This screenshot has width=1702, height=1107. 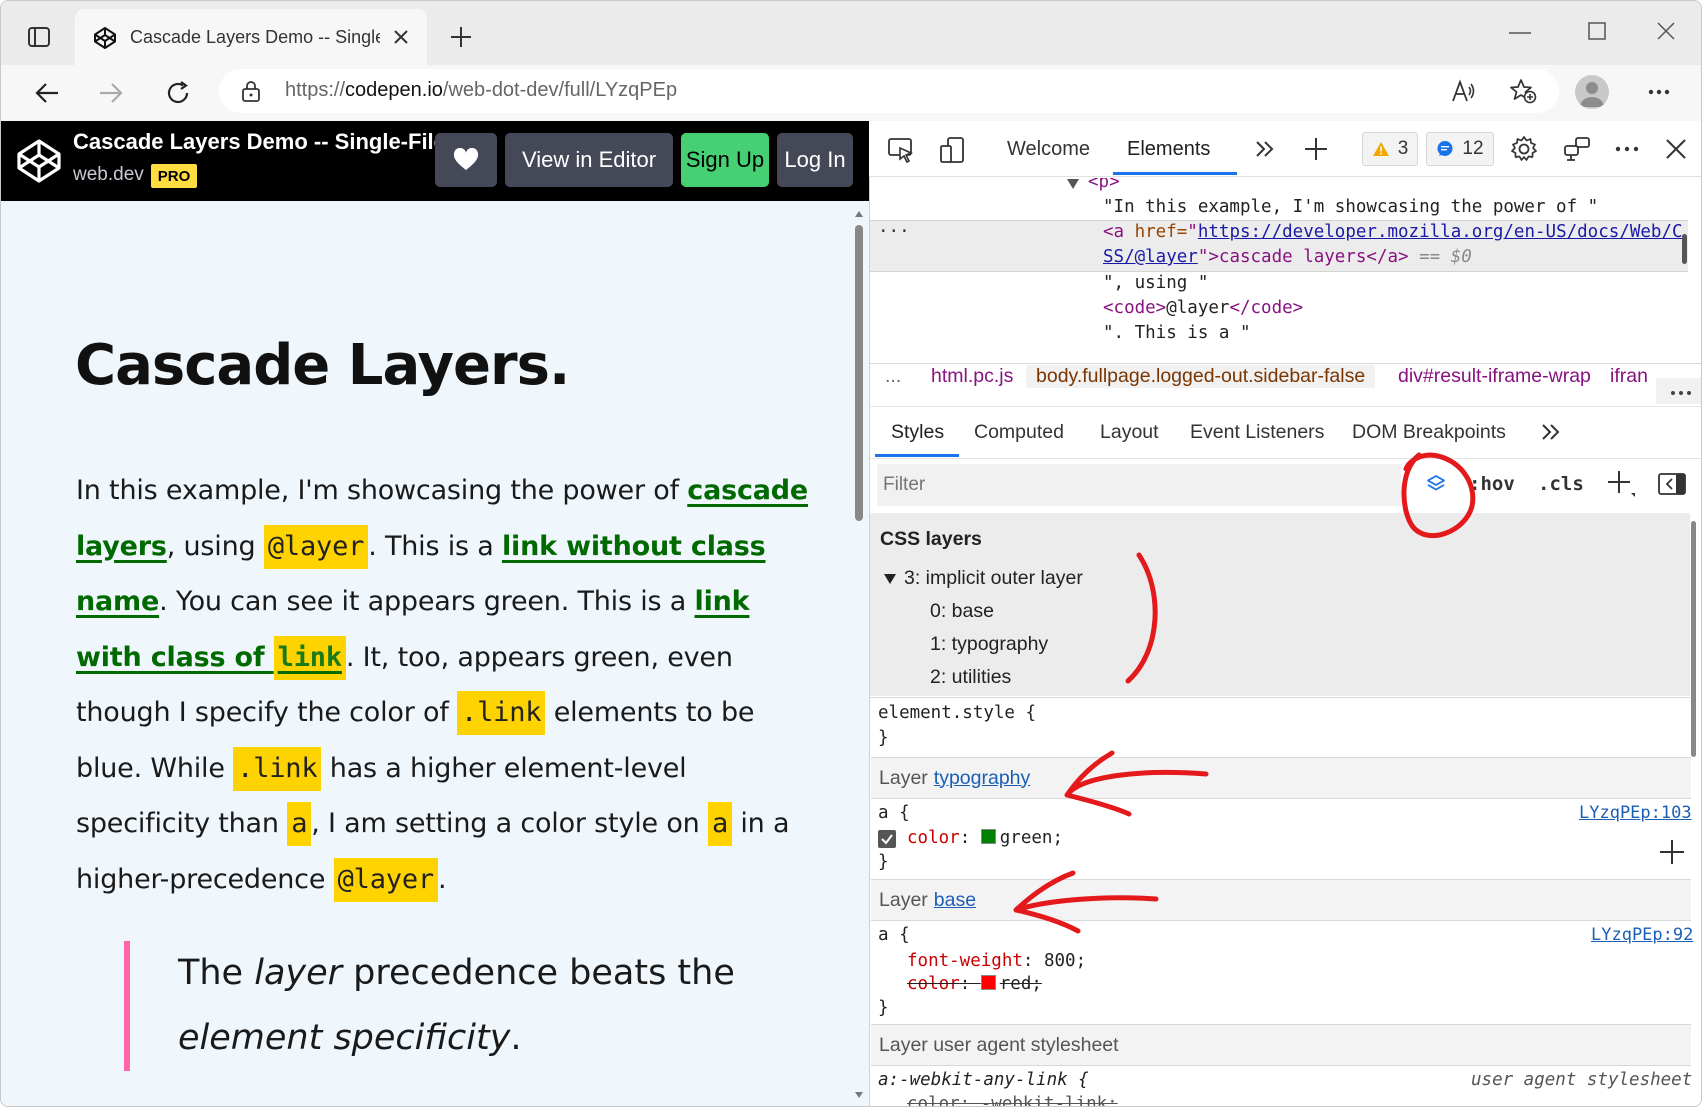 What do you see at coordinates (1438, 495) in the screenshot?
I see `annotation-circle` at bounding box center [1438, 495].